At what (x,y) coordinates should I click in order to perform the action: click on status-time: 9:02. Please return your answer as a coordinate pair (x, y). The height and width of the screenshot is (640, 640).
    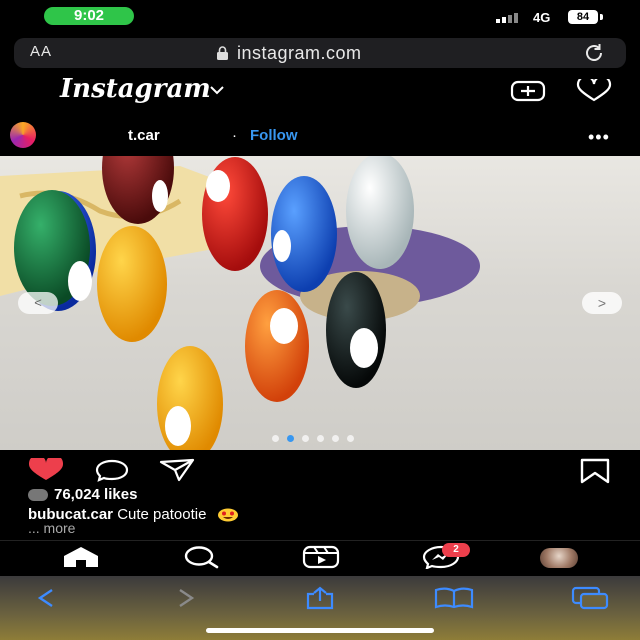
    Looking at the image, I should click on (89, 16).